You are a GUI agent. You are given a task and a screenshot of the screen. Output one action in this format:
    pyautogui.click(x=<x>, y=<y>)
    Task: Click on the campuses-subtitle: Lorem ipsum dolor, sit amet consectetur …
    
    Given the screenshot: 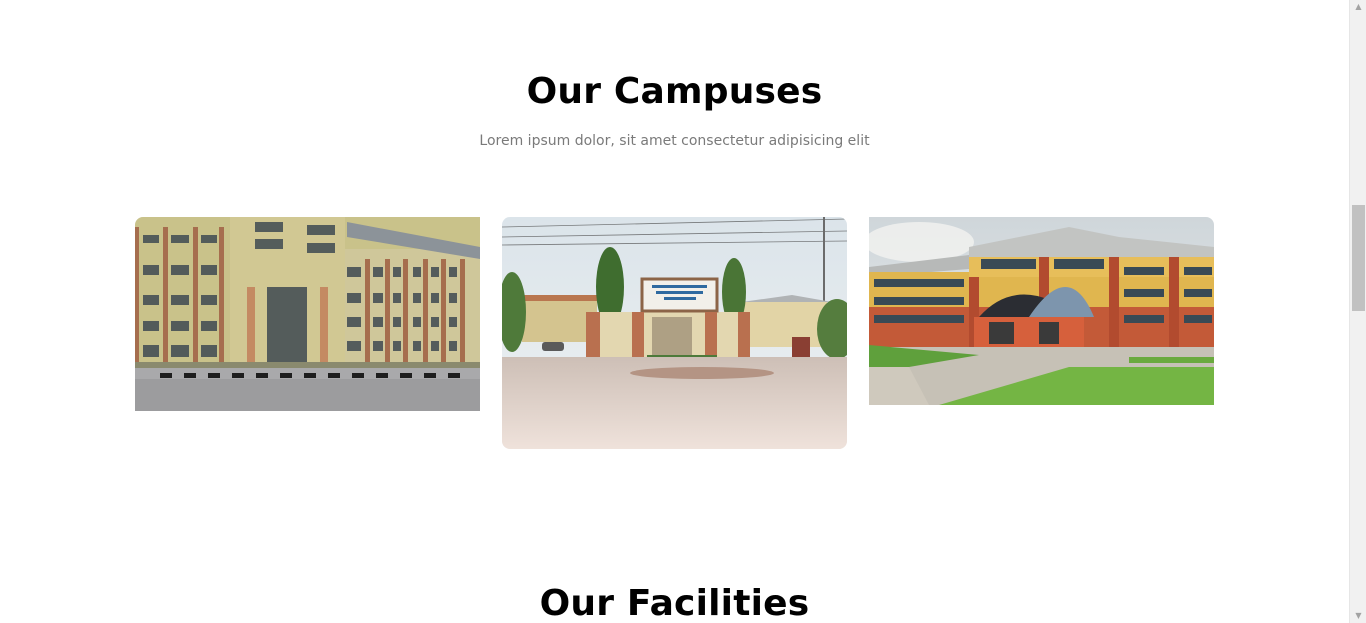 What is the action you would take?
    pyautogui.click(x=674, y=141)
    